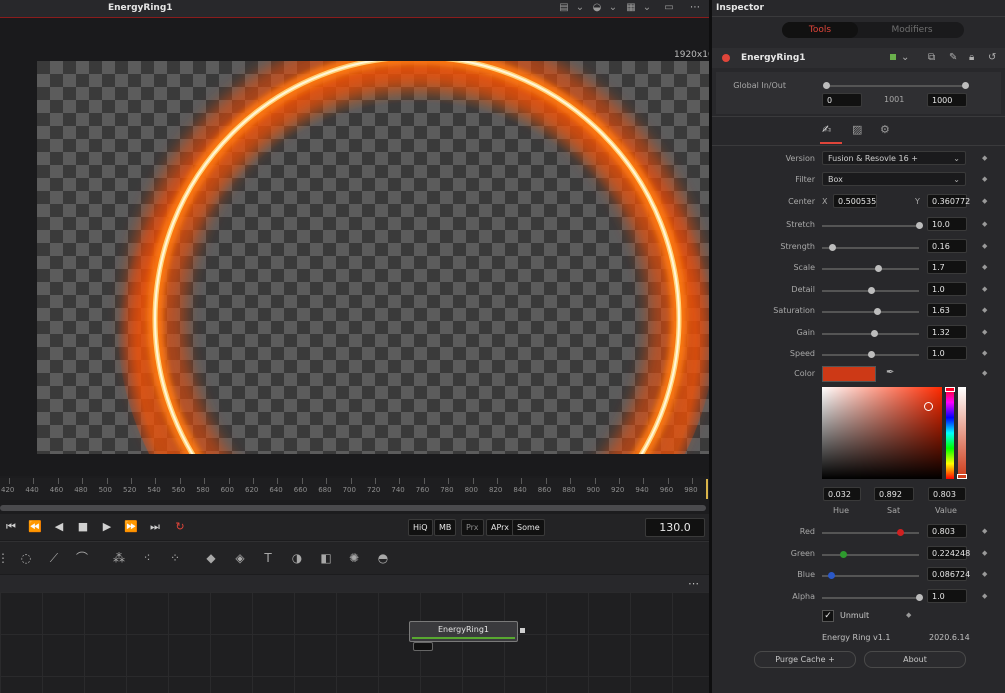  I want to click on light-3d-icon: ✺, so click(354, 558).